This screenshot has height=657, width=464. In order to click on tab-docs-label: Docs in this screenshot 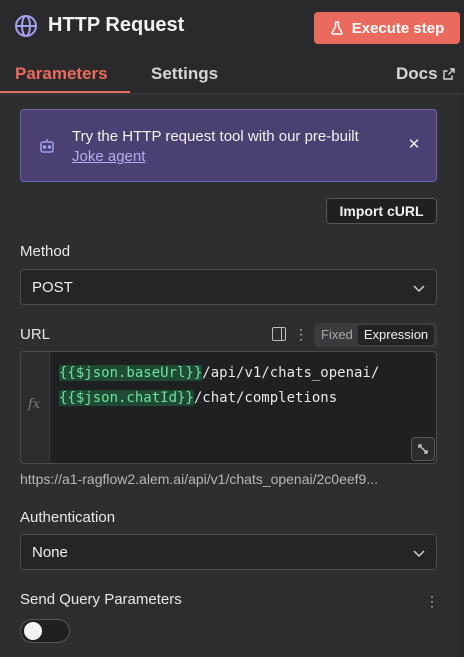, I will do `click(417, 73)`.